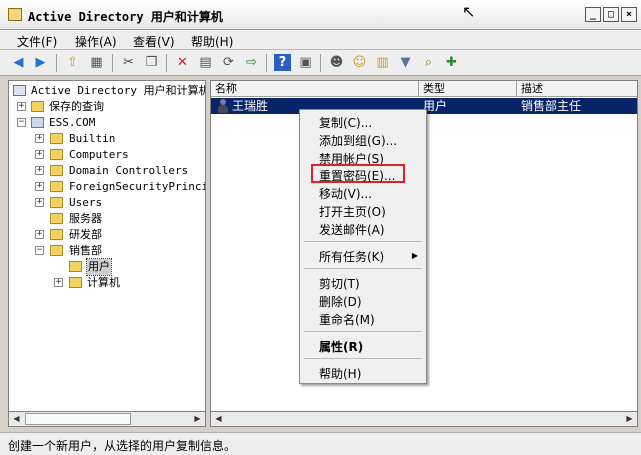 The image size is (641, 455). I want to click on title-bar: Active Directory 用户和计算机 _ □ ×, so click(320, 15).